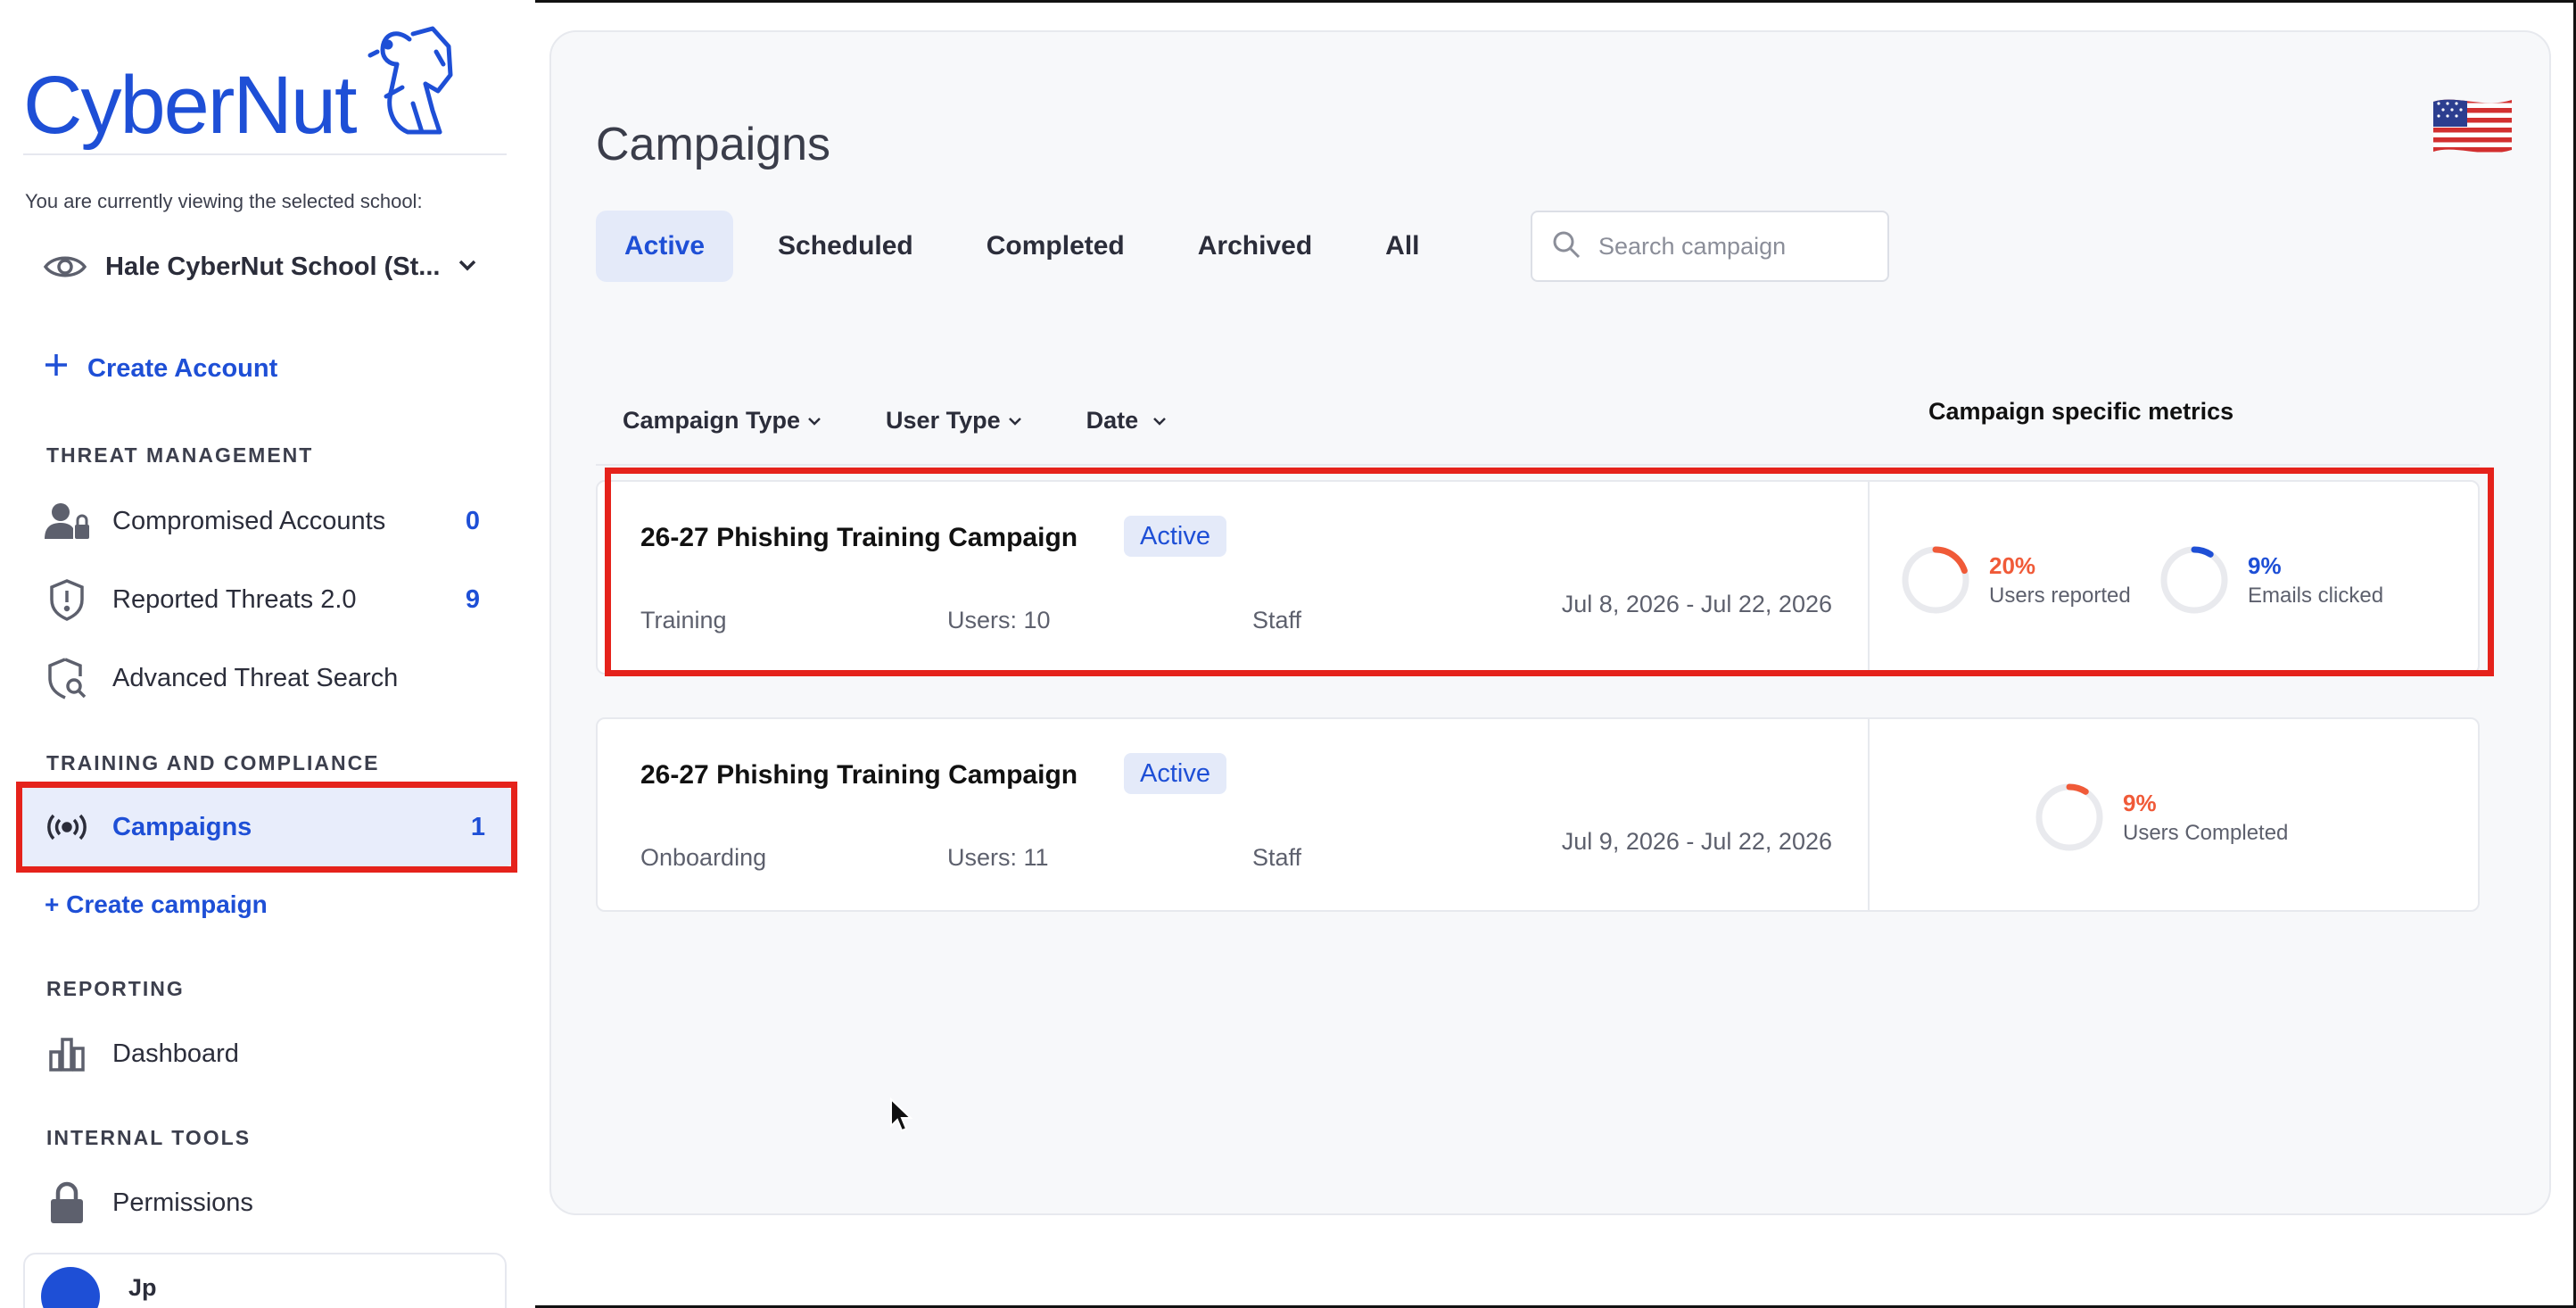 The image size is (2576, 1308). What do you see at coordinates (845, 246) in the screenshot?
I see `tab-scheduled: Scheduled` at bounding box center [845, 246].